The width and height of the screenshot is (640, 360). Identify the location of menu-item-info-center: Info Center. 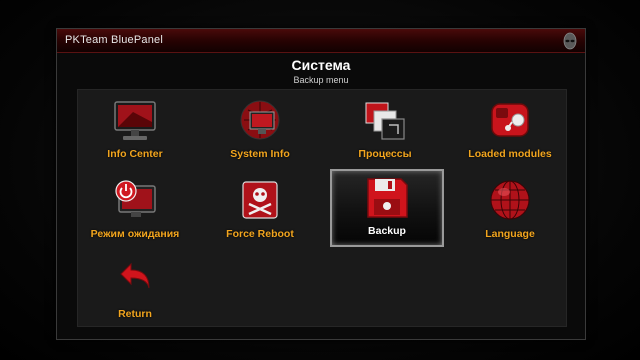
(135, 133).